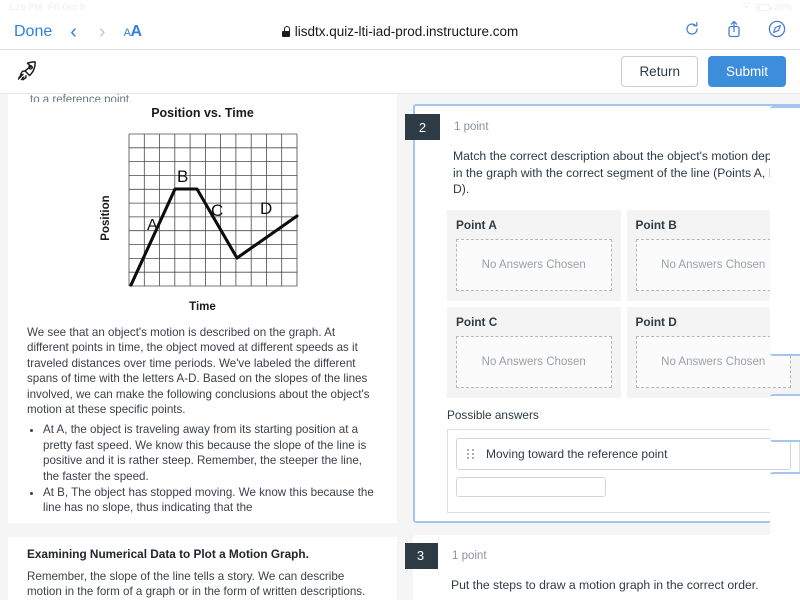 The width and height of the screenshot is (800, 600). I want to click on question-3-header: 3 1 point, so click(602, 552).